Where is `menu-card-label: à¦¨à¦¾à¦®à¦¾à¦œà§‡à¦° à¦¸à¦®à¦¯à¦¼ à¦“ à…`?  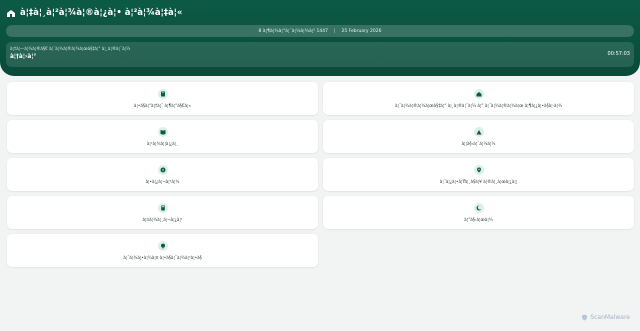 menu-card-label: à¦¨à¦¾à¦®à¦¾à¦œà§‡à¦° à¦¸à¦®à¦¯à¦¼ à¦“ à… is located at coordinates (478, 105).